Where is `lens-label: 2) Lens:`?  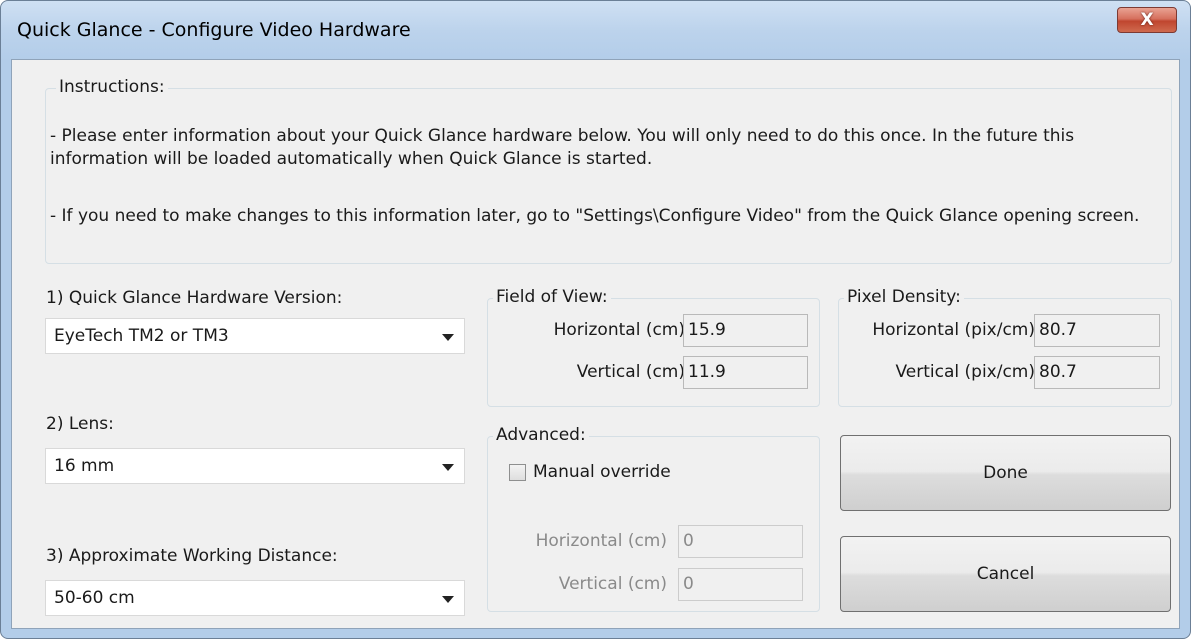
lens-label: 2) Lens: is located at coordinates (80, 424).